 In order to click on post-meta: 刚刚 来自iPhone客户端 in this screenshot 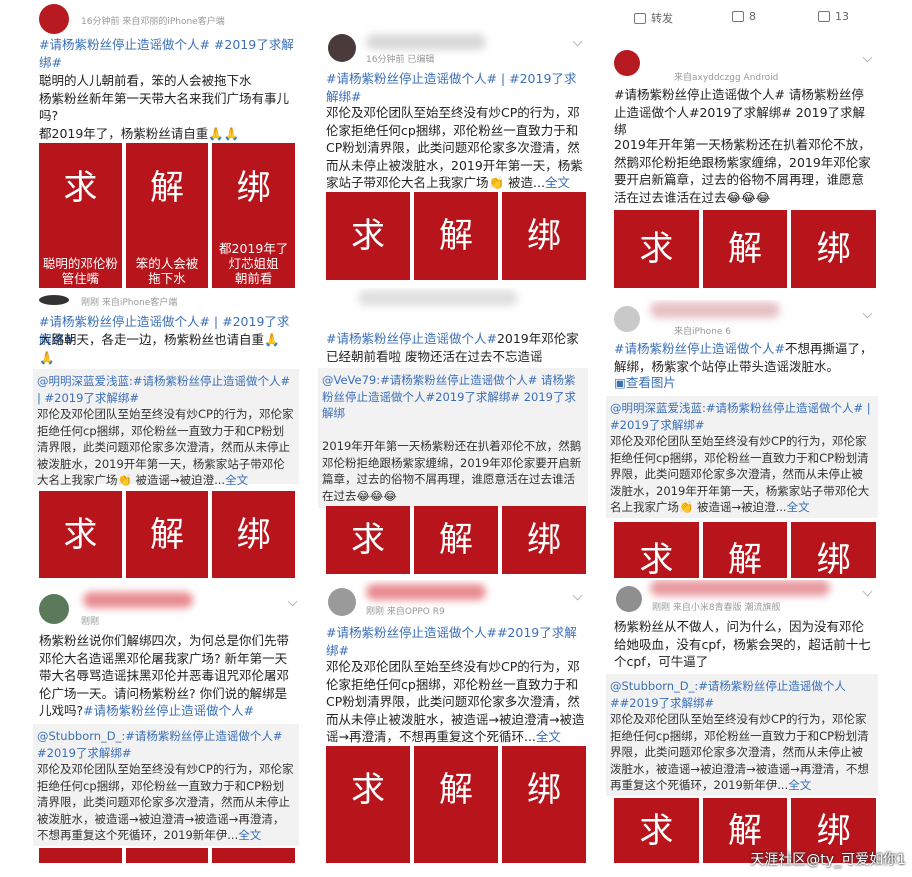, I will do `click(129, 303)`.